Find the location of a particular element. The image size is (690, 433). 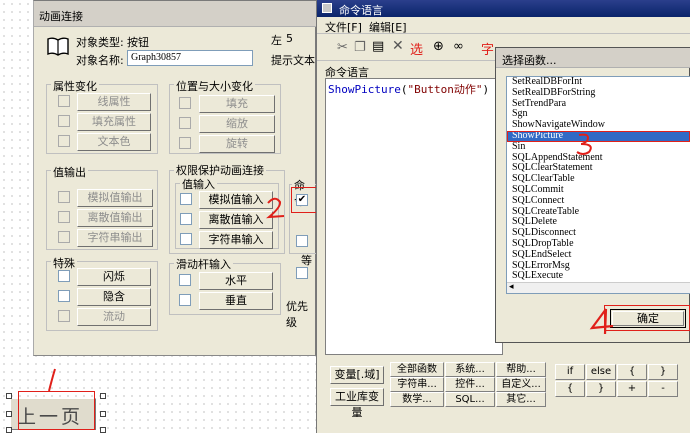

object-name-value: Graph30857 is located at coordinates (156, 57).